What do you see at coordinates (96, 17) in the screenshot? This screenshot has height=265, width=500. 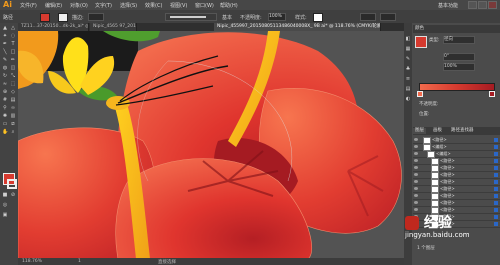 I see `stroke-weight-field` at bounding box center [96, 17].